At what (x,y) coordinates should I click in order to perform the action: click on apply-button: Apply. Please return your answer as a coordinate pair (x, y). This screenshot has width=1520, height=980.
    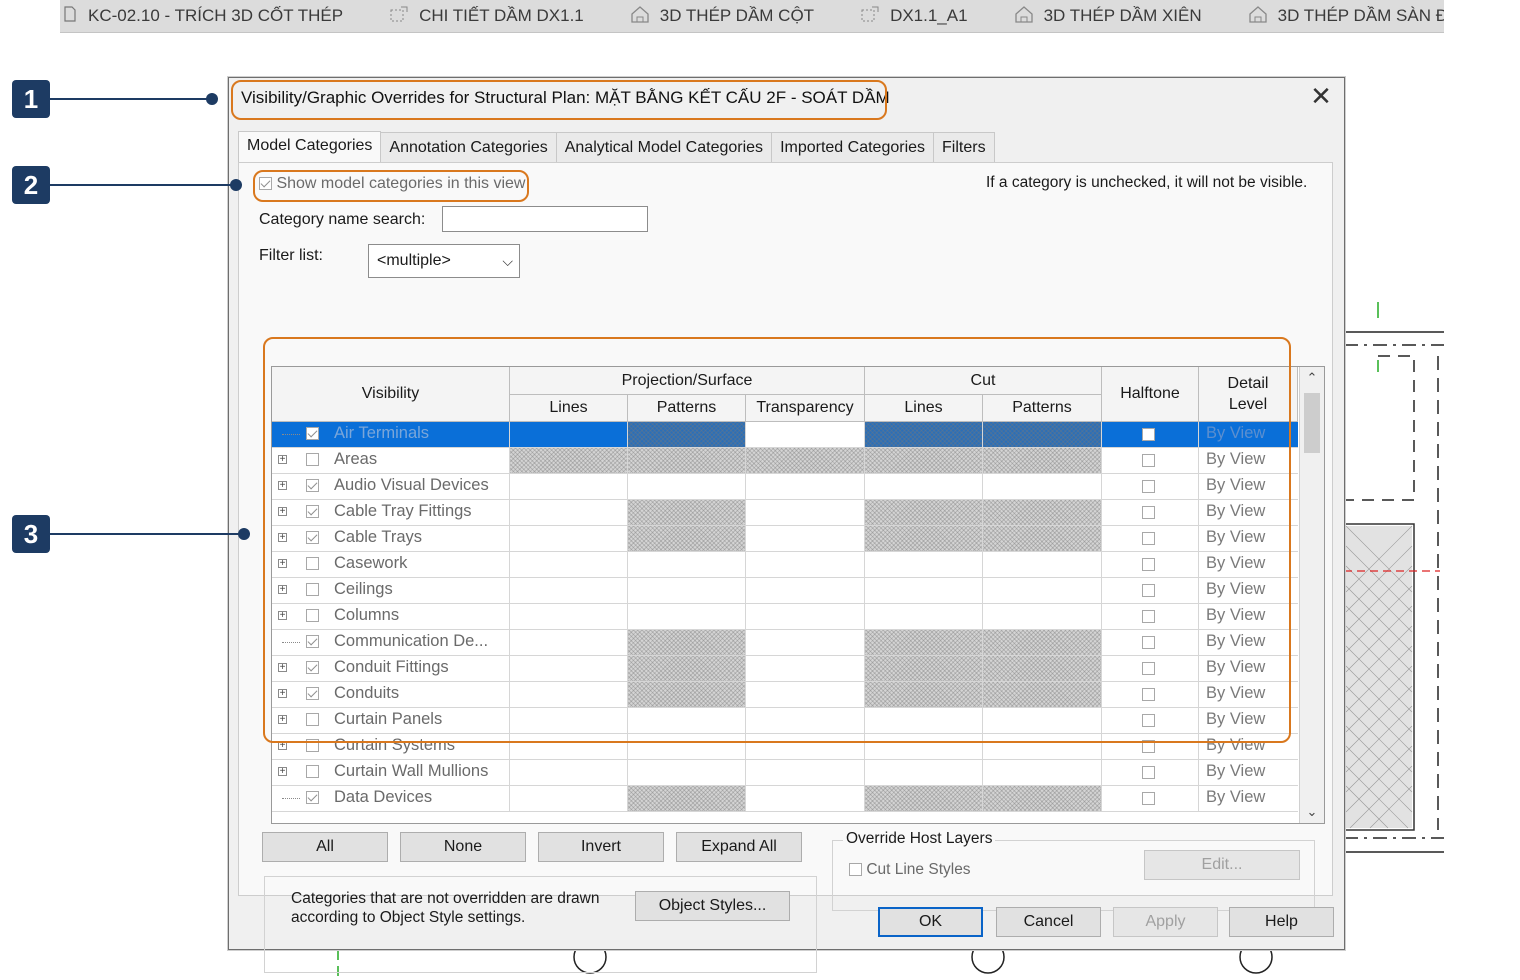
    Looking at the image, I should click on (1165, 922).